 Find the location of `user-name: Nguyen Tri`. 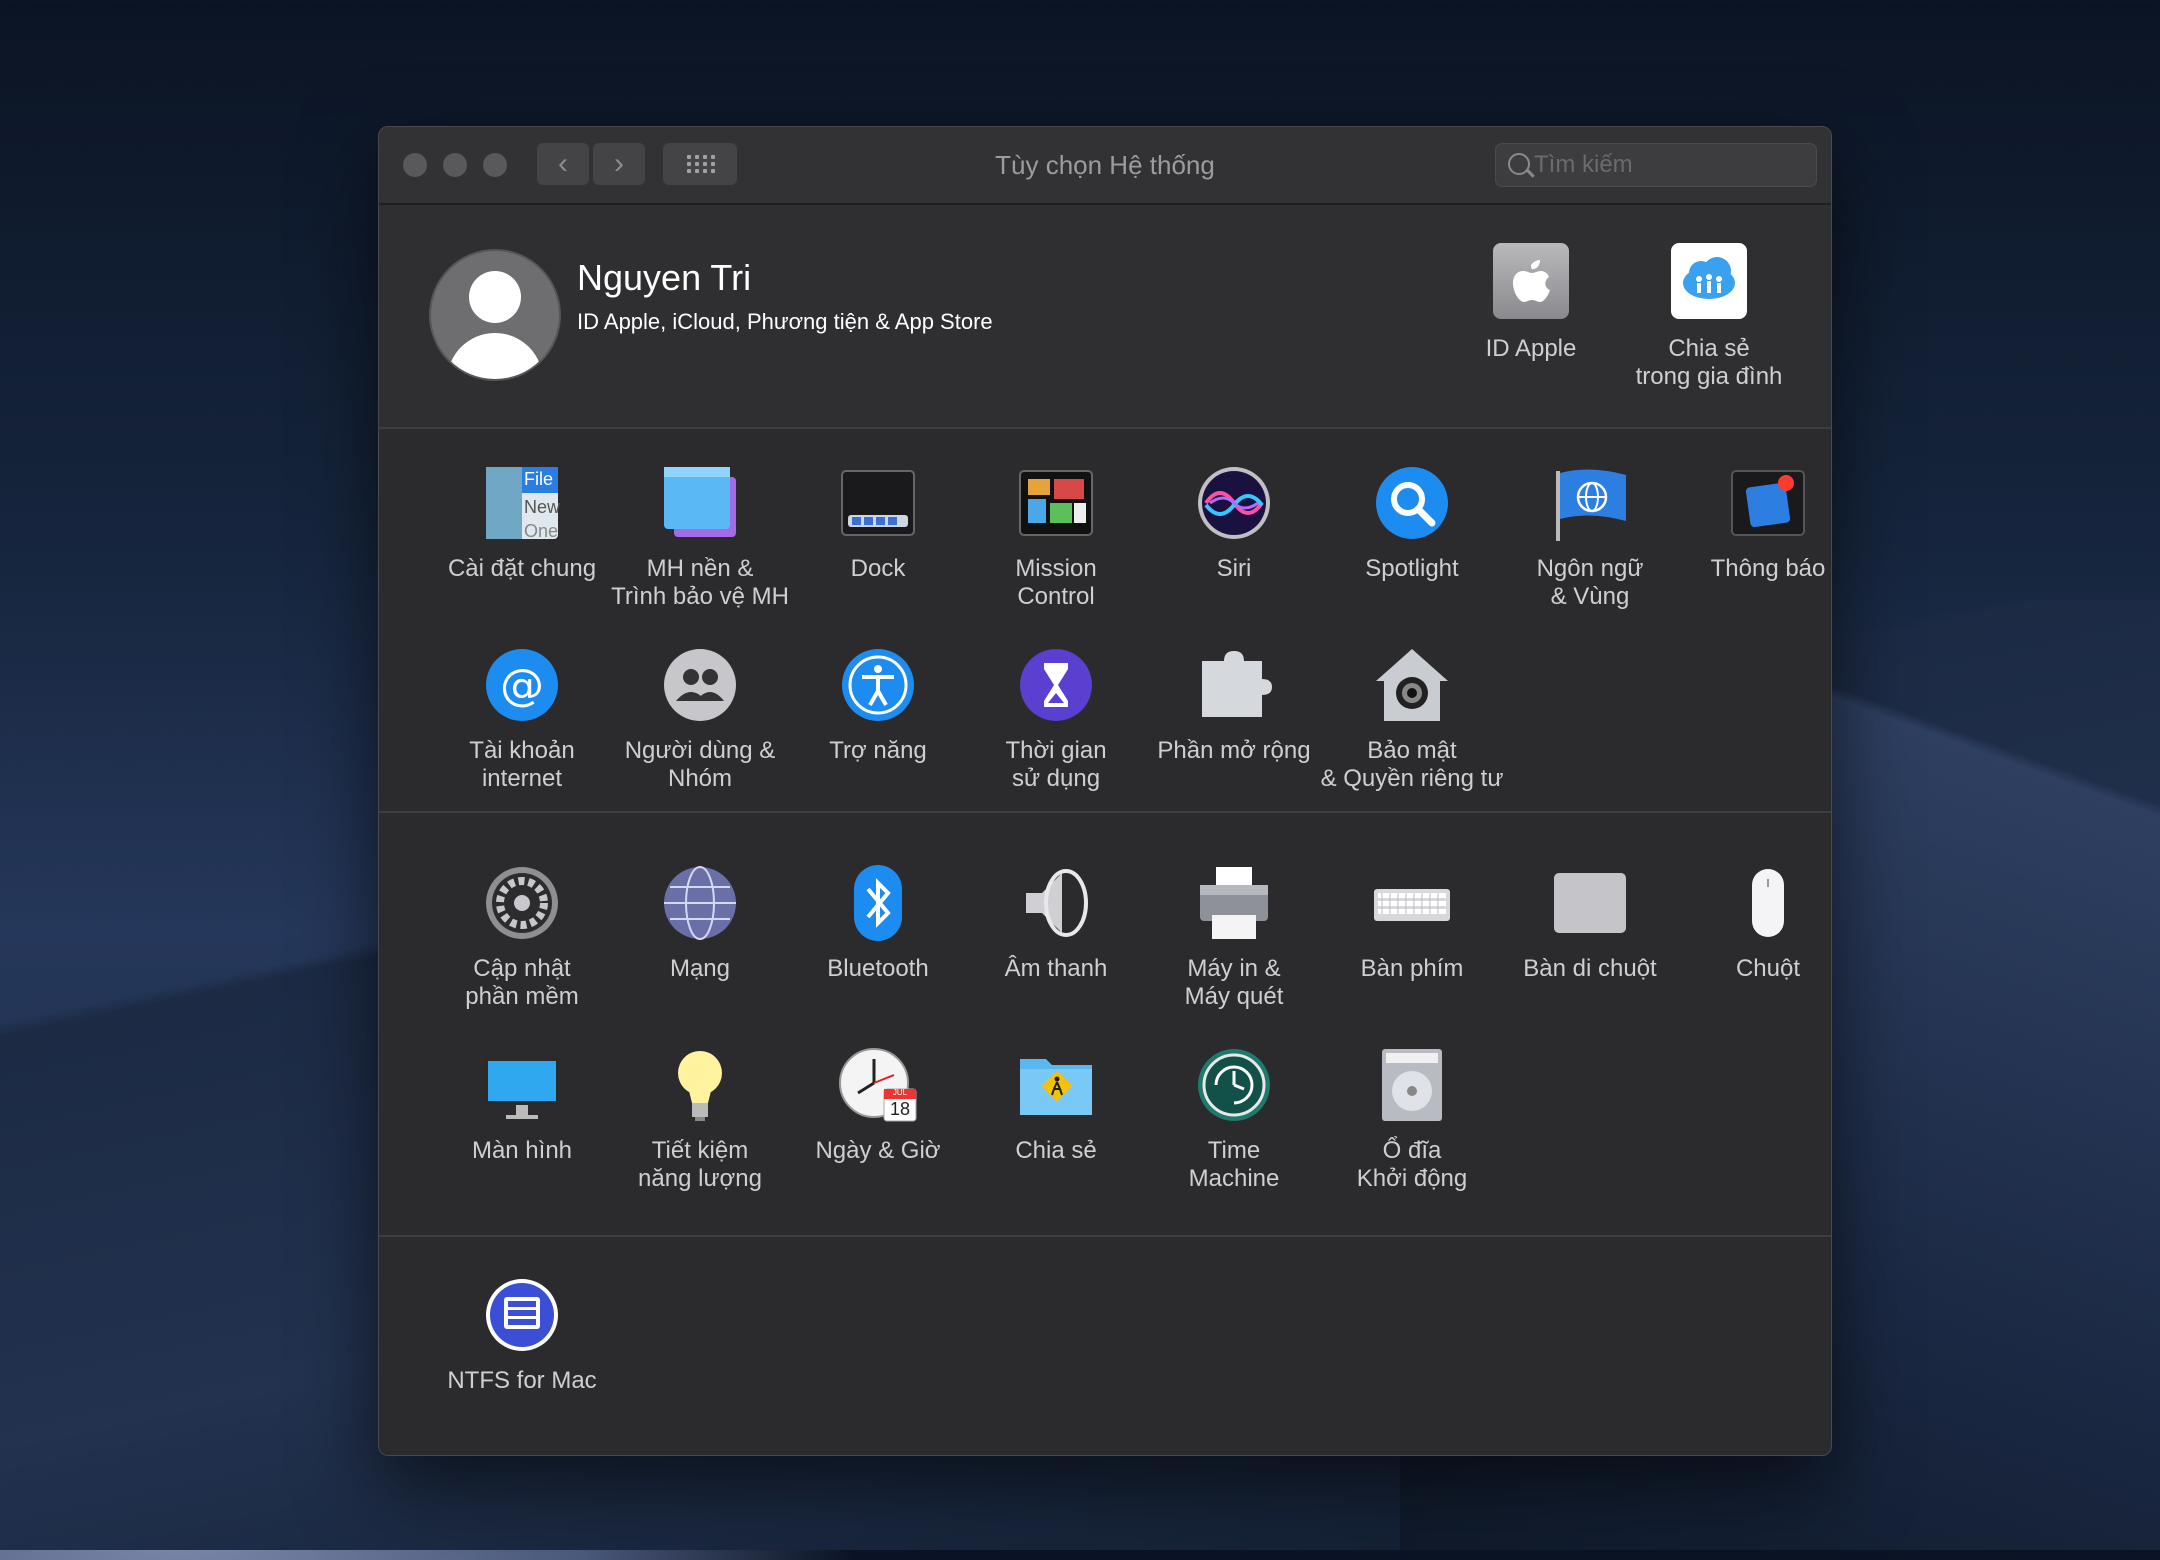

user-name: Nguyen Tri is located at coordinates (664, 278).